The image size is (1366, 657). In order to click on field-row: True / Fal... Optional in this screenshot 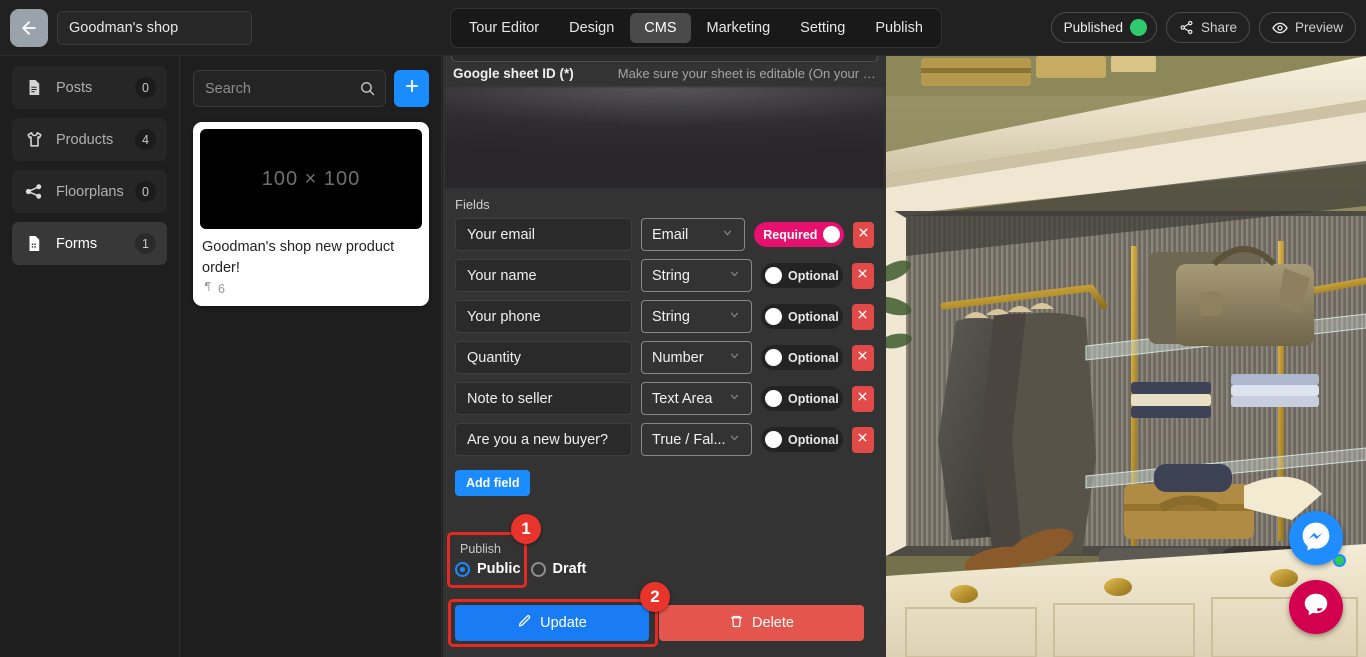, I will do `click(664, 439)`.